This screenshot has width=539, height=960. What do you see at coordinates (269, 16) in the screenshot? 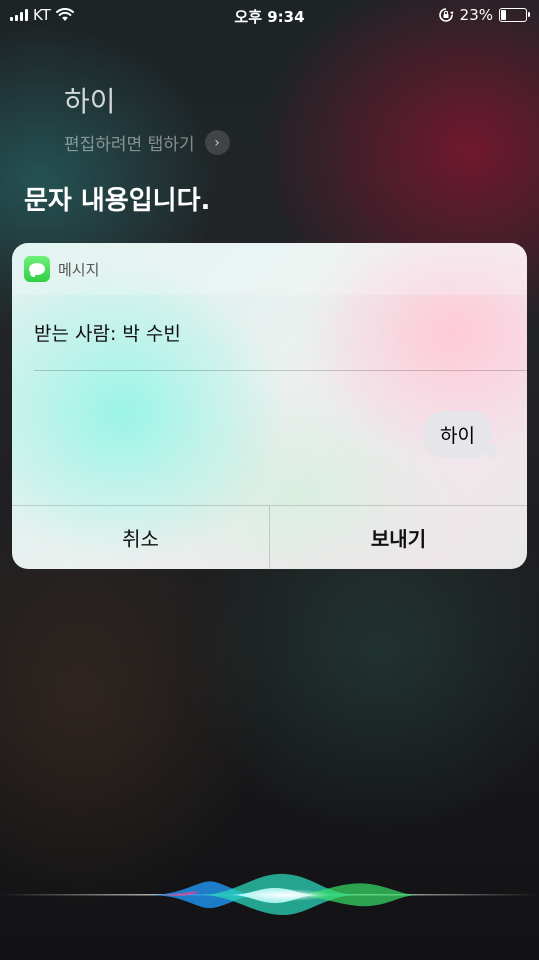
I see `status-bar: KT 오후 9:34 23%` at bounding box center [269, 16].